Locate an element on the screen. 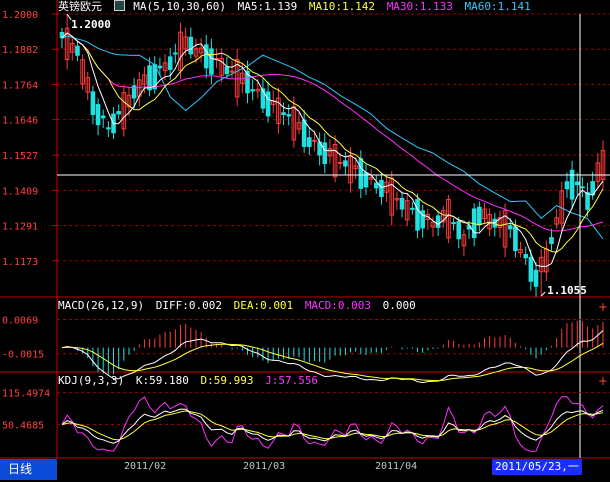 The height and width of the screenshot is (482, 610). kdj-k-value: K:59.180 is located at coordinates (162, 380).